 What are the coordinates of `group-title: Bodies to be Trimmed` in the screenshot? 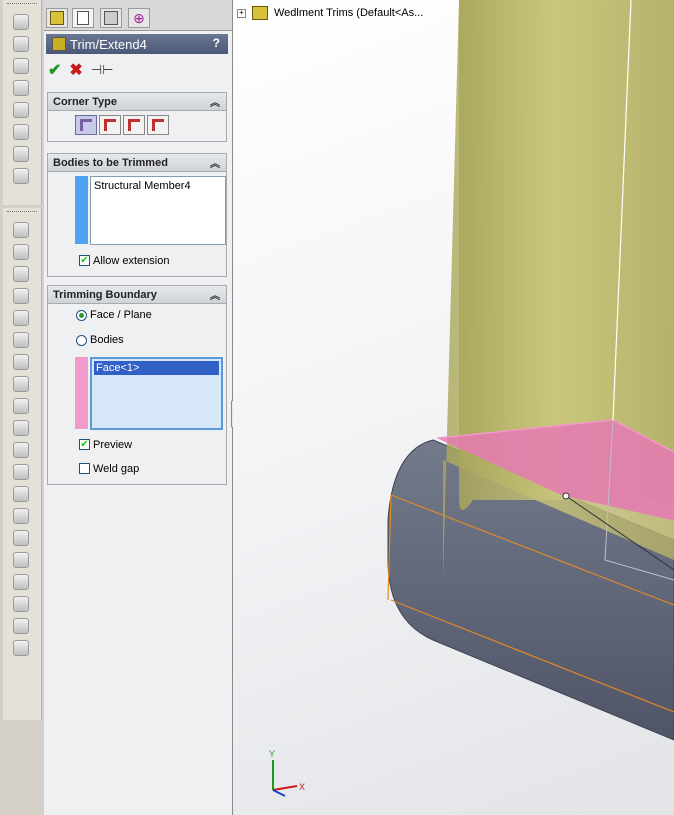 It's located at (110, 162).